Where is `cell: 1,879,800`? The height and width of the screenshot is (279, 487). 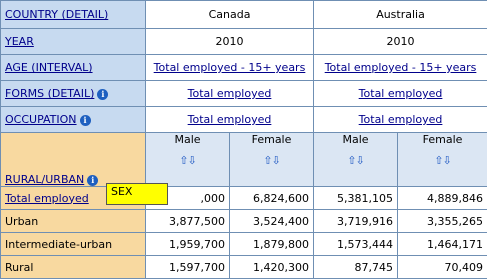
cell: 1,879,800 is located at coordinates (271, 244).